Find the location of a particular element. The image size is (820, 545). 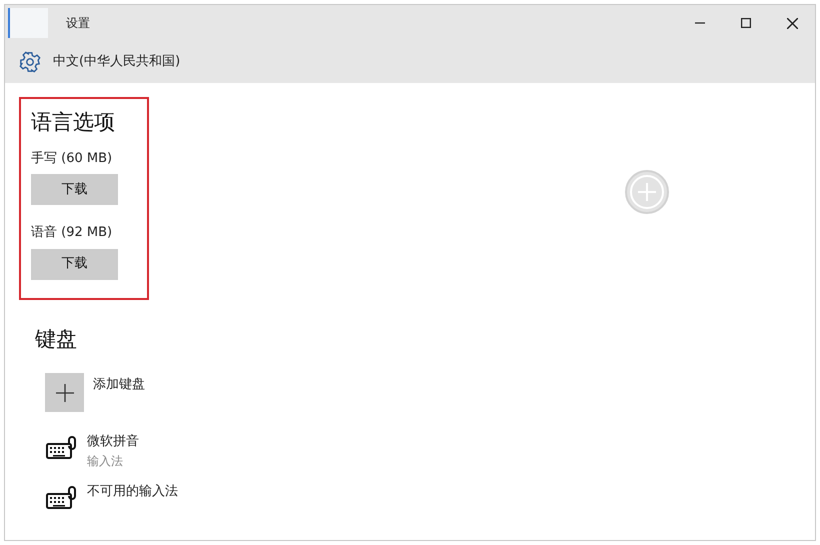

plus-icon is located at coordinates (65, 393).